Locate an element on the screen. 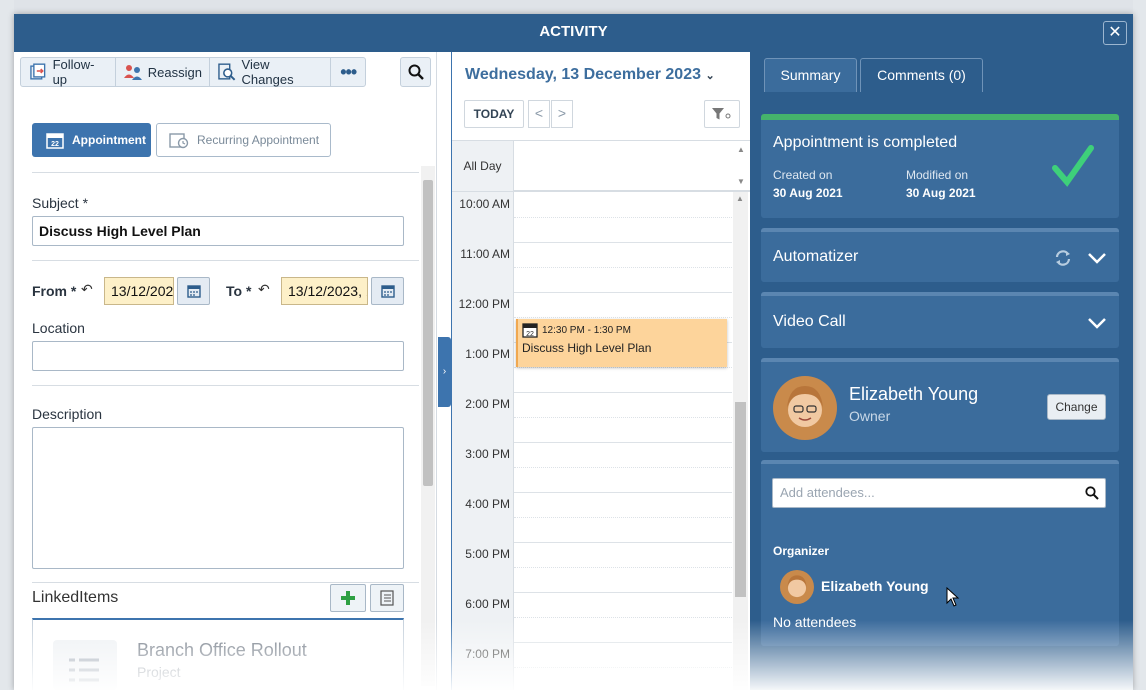  background-window-strip is located at coordinates (573, 7).